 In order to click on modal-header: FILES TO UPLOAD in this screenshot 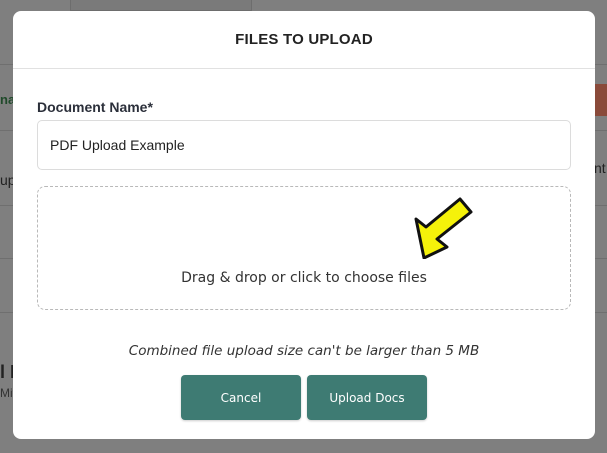, I will do `click(304, 40)`.